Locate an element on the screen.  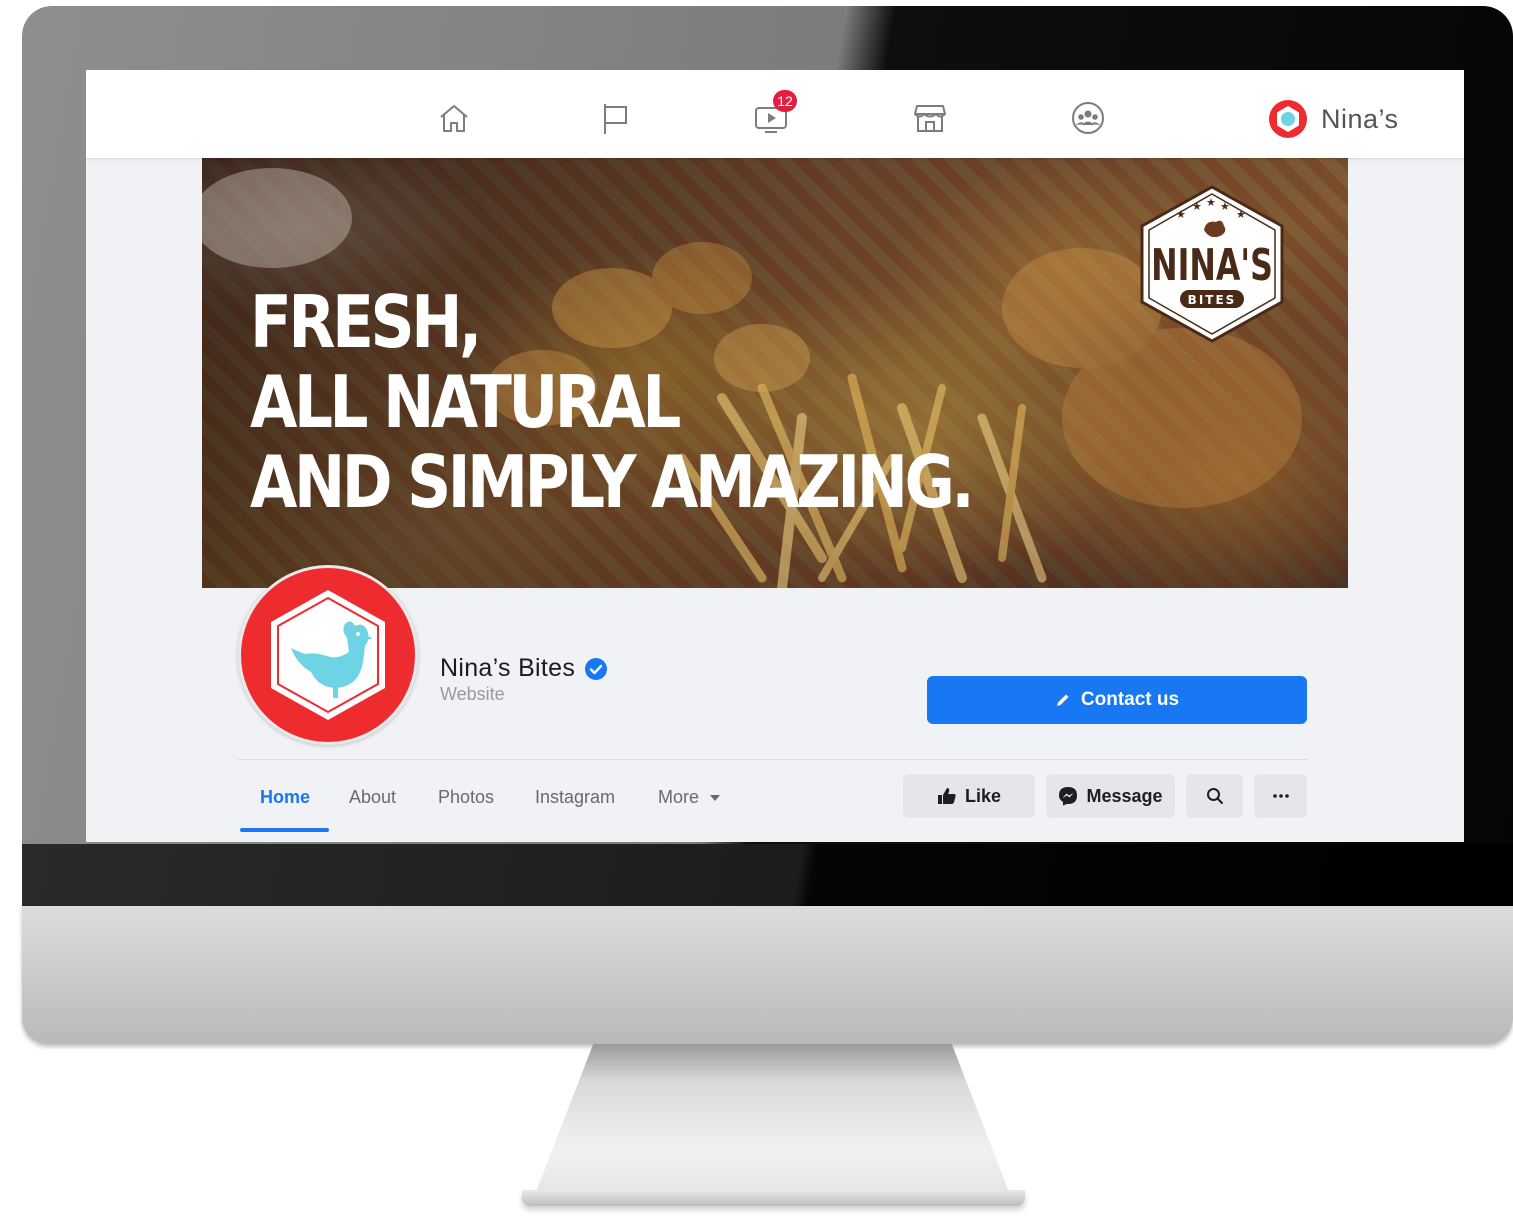
home-nav-button is located at coordinates (454, 118).